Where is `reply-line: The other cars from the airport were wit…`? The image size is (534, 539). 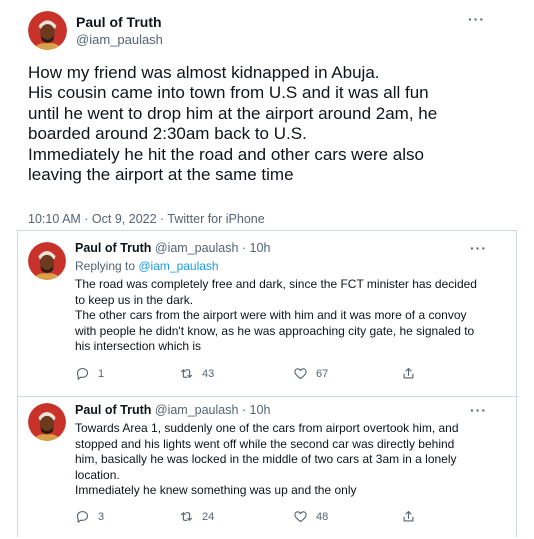
reply-line: The other cars from the airport were wit… is located at coordinates (271, 315).